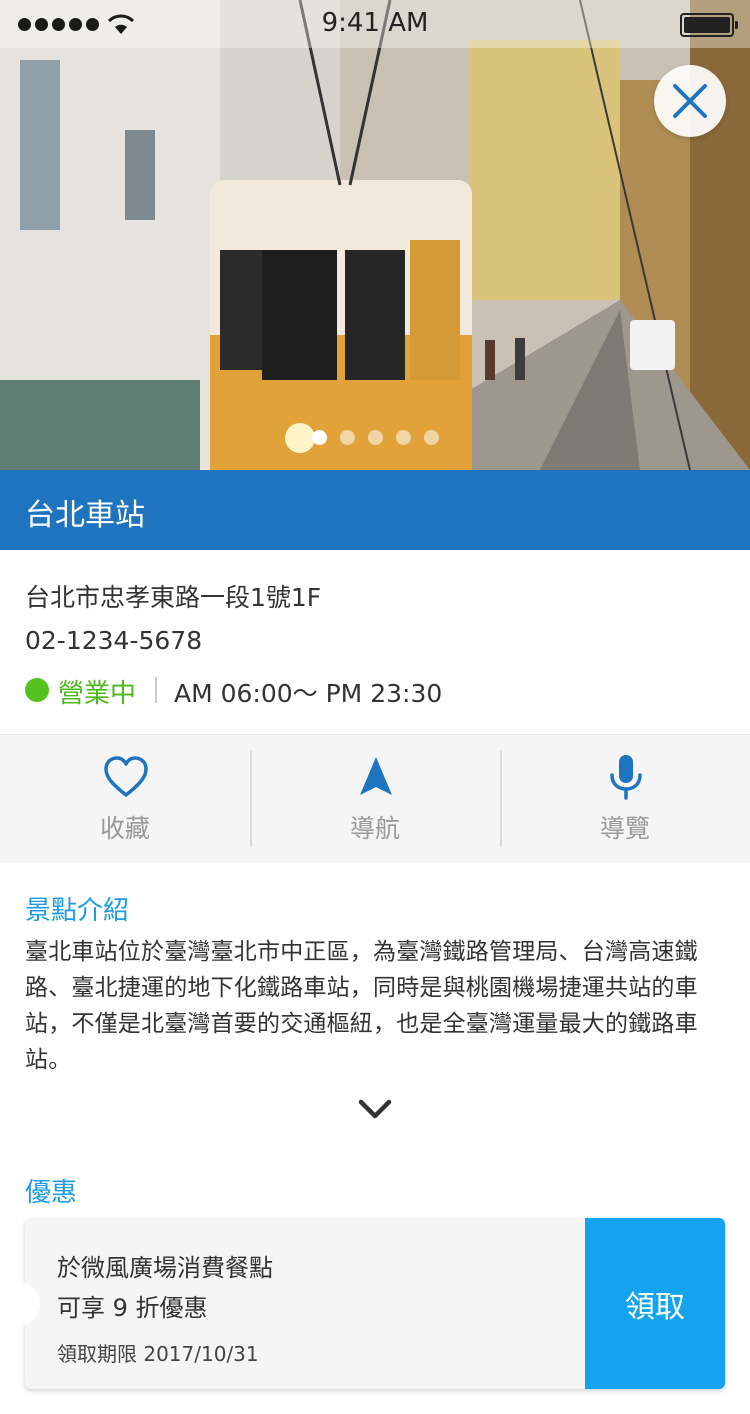 The width and height of the screenshot is (750, 1414). Describe the element at coordinates (376, 776) in the screenshot. I see `navigation-arrow-icon` at that location.